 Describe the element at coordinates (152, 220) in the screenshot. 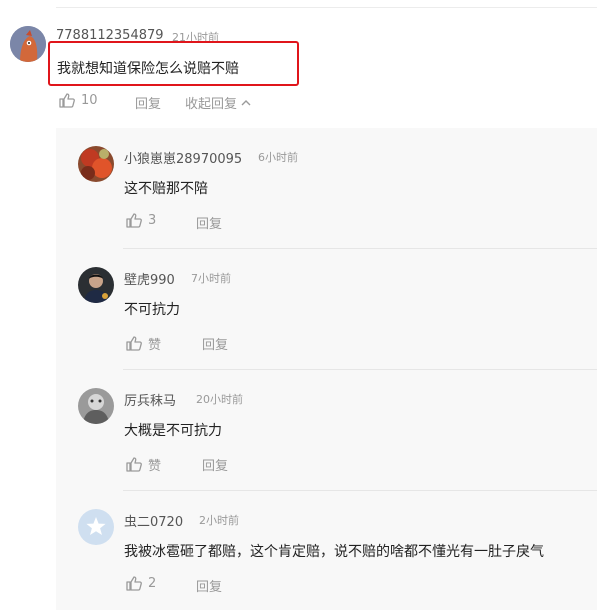

I see `like-count: 3` at that location.